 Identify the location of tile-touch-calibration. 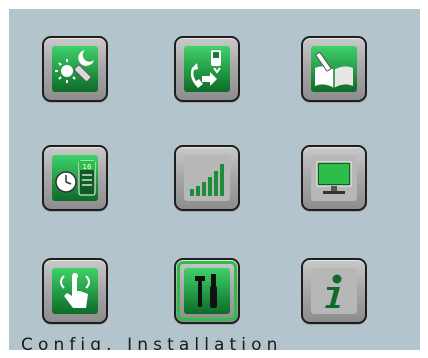
(75, 291).